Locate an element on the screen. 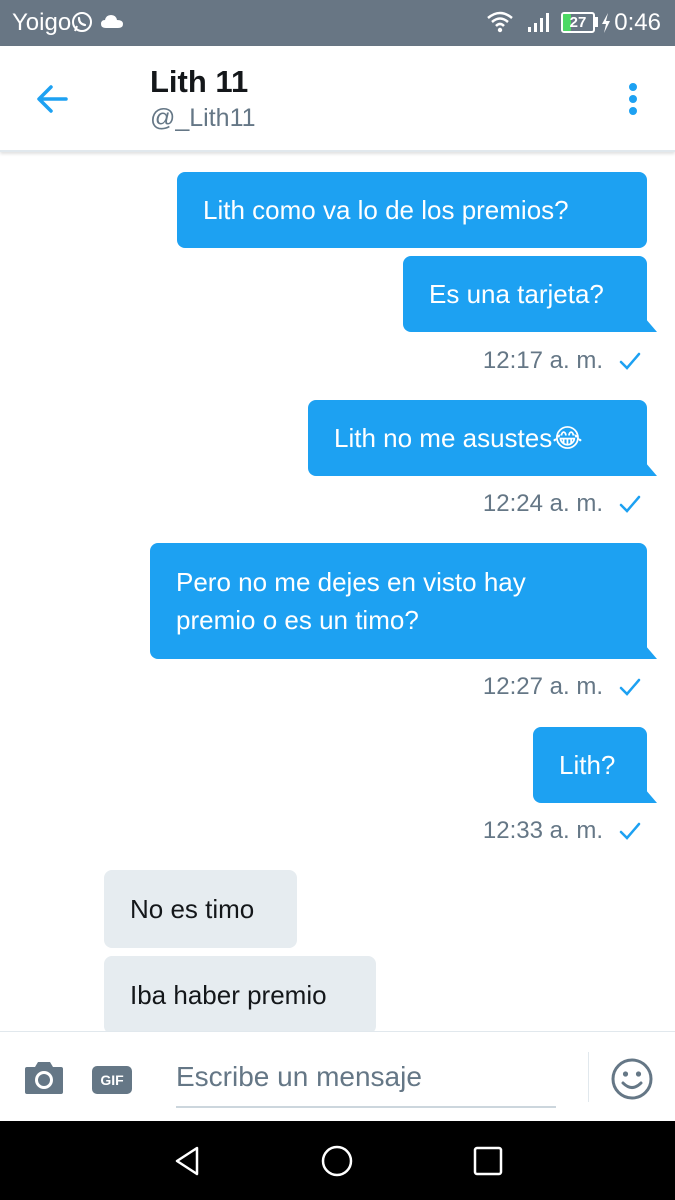 Image resolution: width=675 pixels, height=1200 pixels. message-input is located at coordinates (366, 1078).